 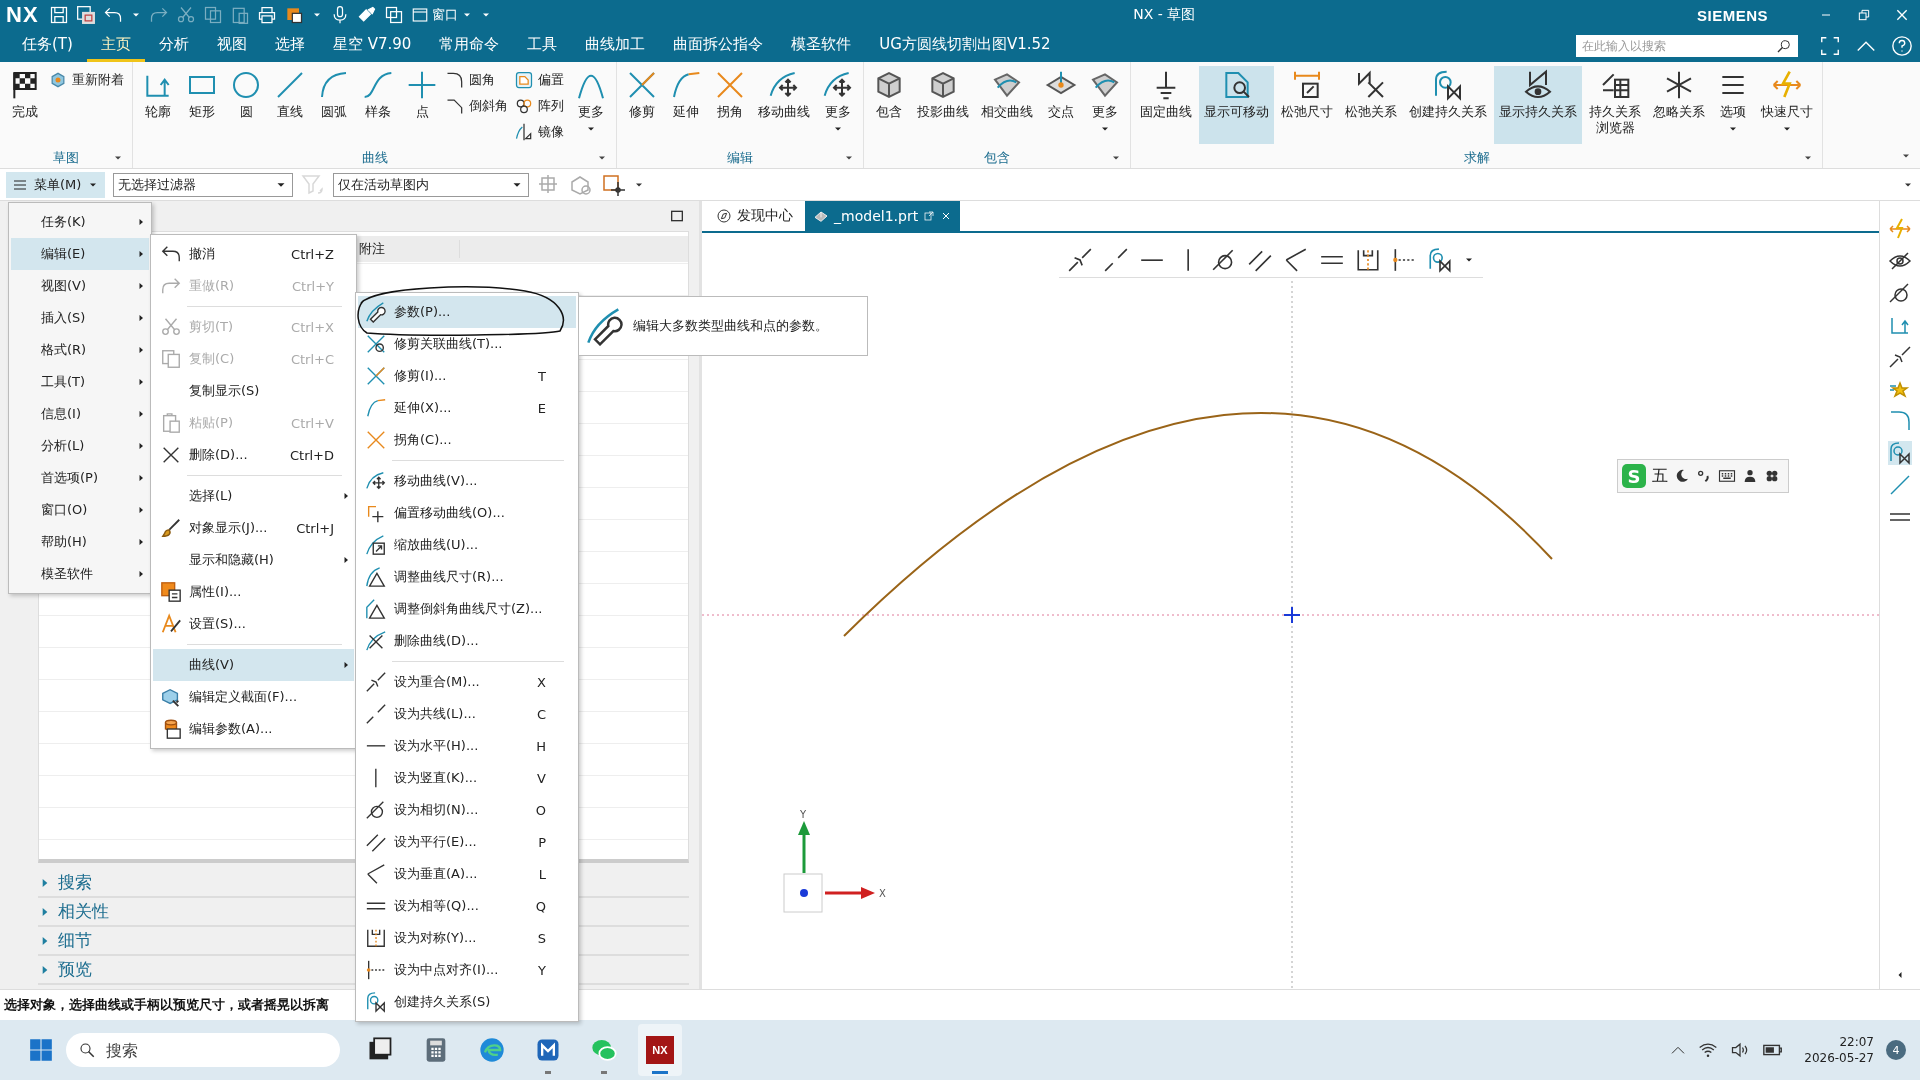 I want to click on menu-item: 帮助(H), so click(x=80, y=542).